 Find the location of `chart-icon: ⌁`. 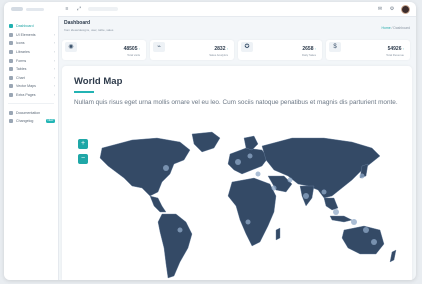

chart-icon: ⌁ is located at coordinates (159, 47).